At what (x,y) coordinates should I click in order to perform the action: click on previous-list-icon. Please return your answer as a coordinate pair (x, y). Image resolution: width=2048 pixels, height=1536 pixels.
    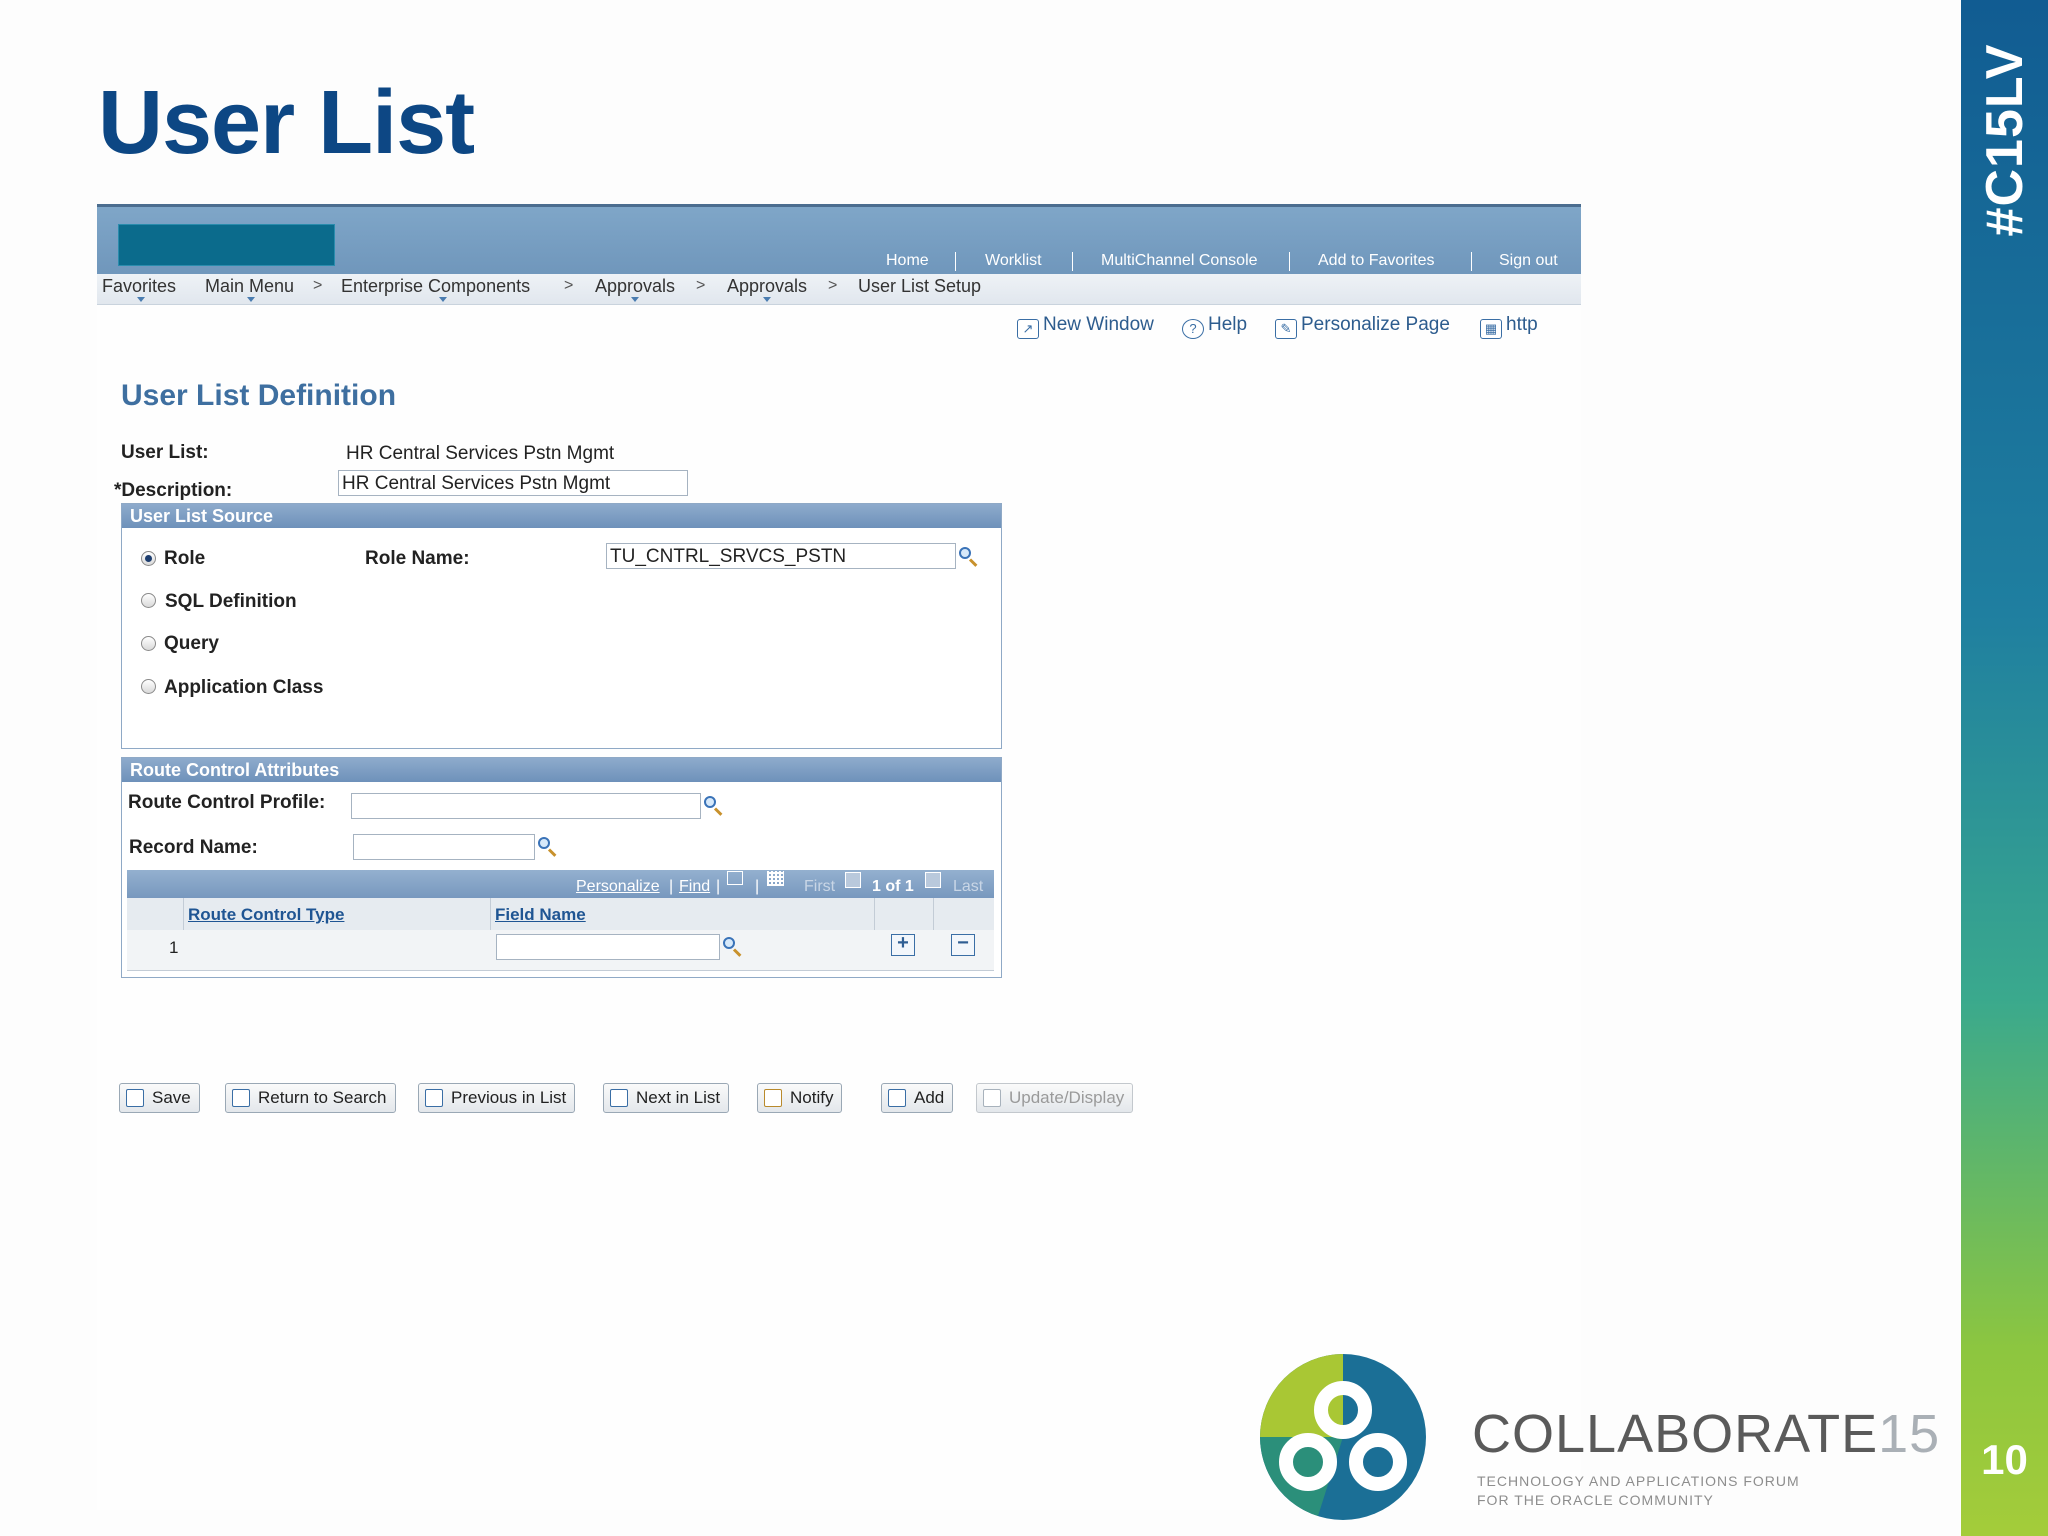
    Looking at the image, I should click on (434, 1098).